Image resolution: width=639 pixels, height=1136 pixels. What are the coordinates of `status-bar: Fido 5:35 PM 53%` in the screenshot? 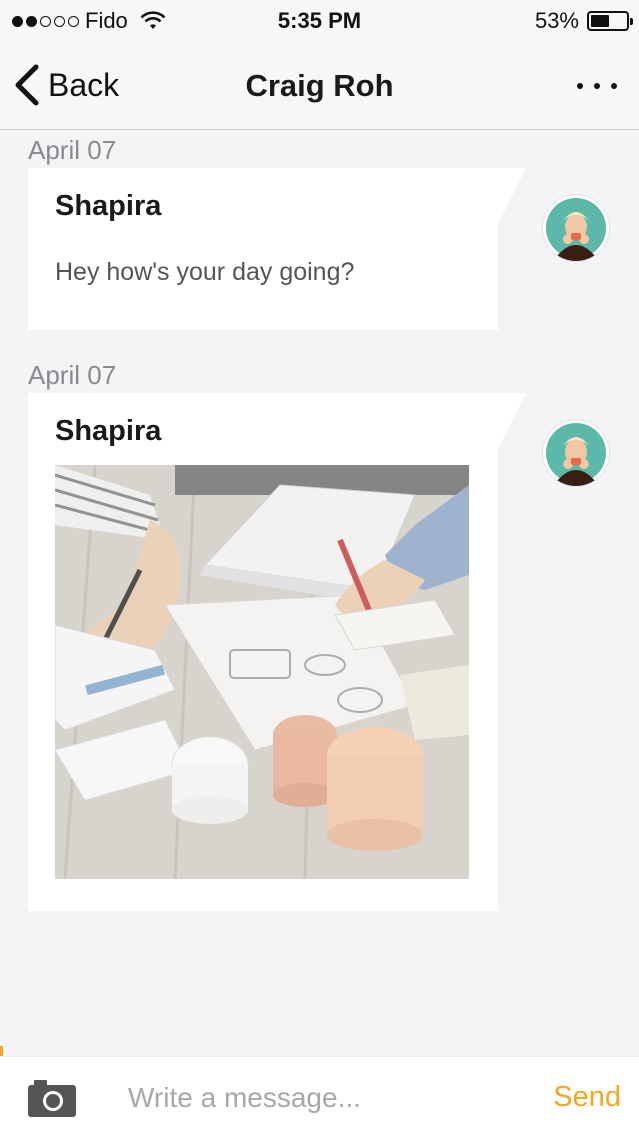 It's located at (319, 21).